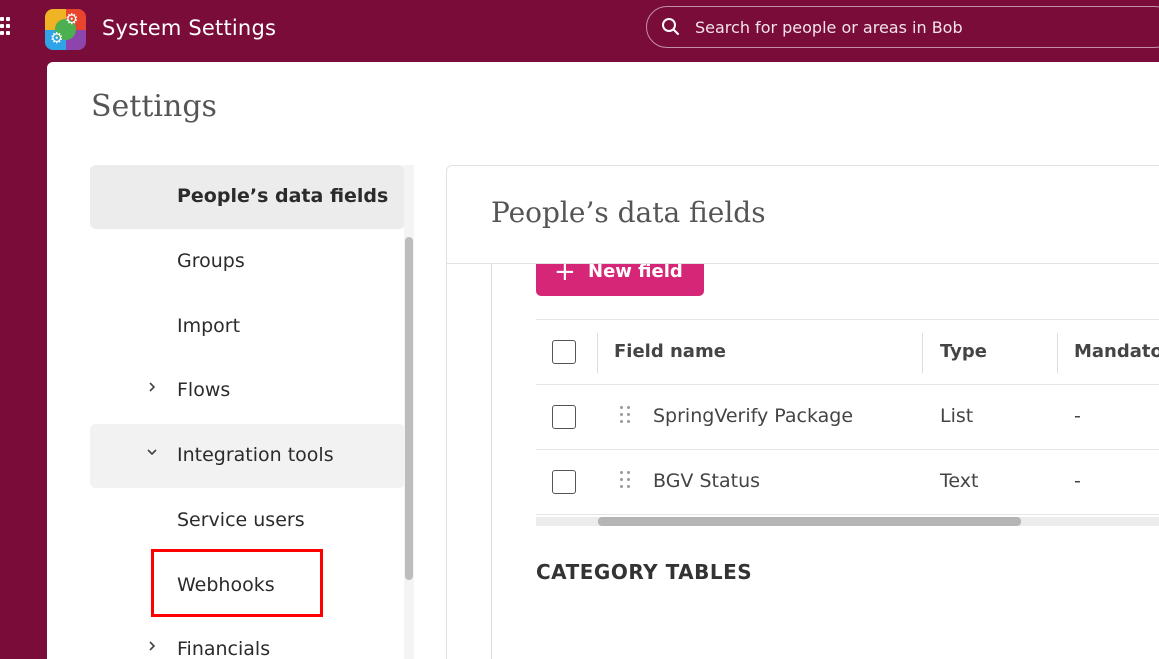  Describe the element at coordinates (154, 106) in the screenshot. I see `page-title: Settings` at that location.